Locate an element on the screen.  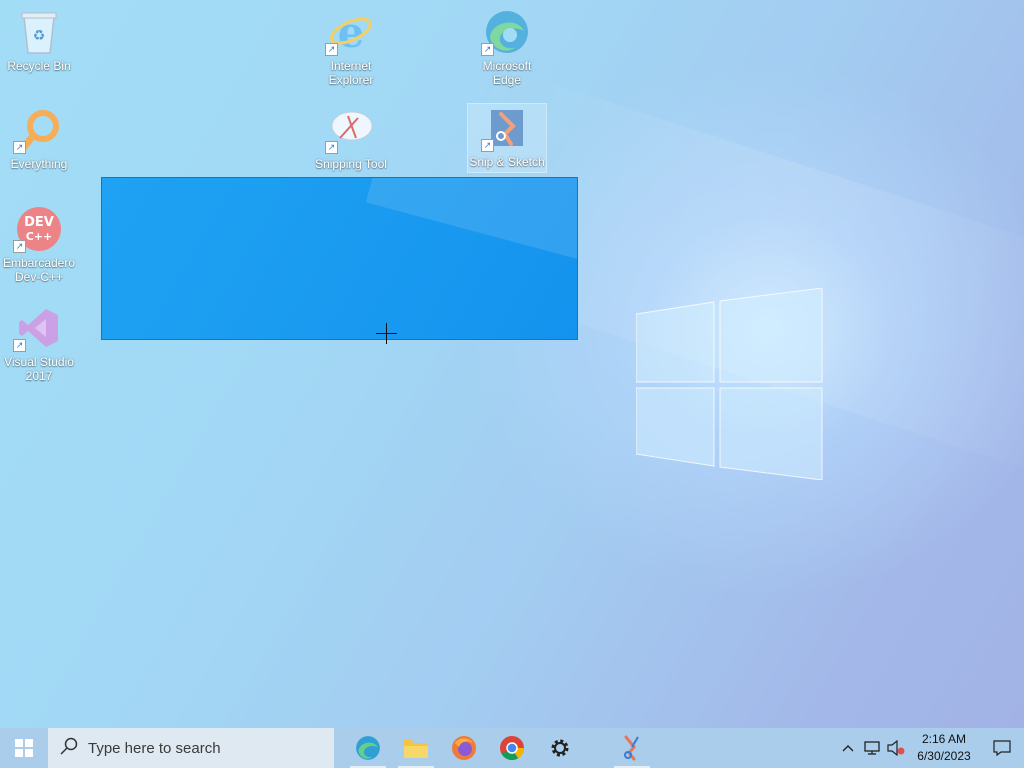
taskbar-app-settings is located at coordinates (560, 748).